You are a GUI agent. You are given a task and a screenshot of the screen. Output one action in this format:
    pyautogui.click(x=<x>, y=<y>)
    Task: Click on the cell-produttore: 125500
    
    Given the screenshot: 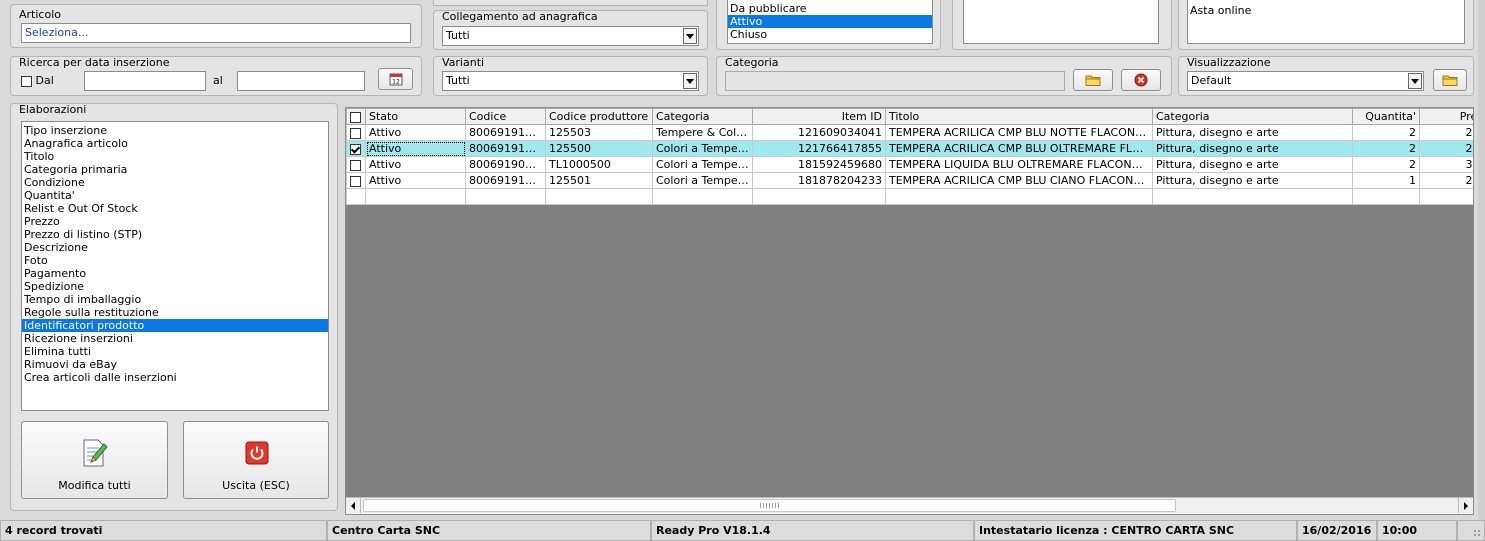 What is the action you would take?
    pyautogui.click(x=599, y=148)
    